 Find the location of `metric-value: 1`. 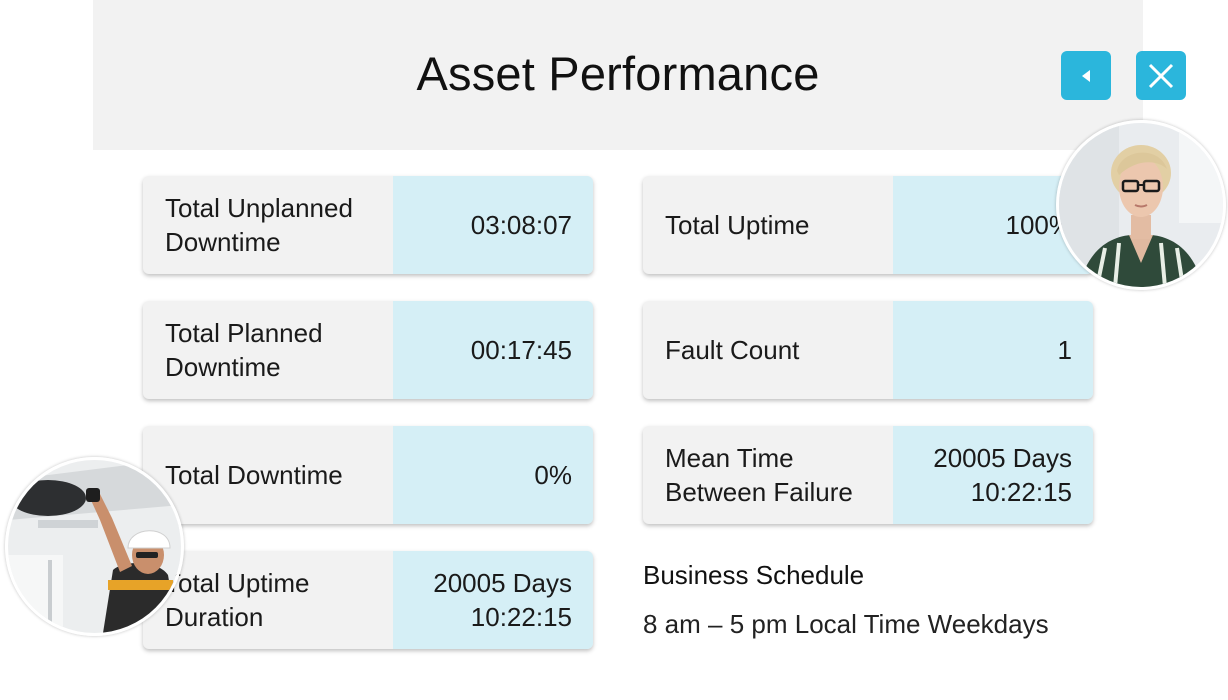

metric-value: 1 is located at coordinates (993, 350).